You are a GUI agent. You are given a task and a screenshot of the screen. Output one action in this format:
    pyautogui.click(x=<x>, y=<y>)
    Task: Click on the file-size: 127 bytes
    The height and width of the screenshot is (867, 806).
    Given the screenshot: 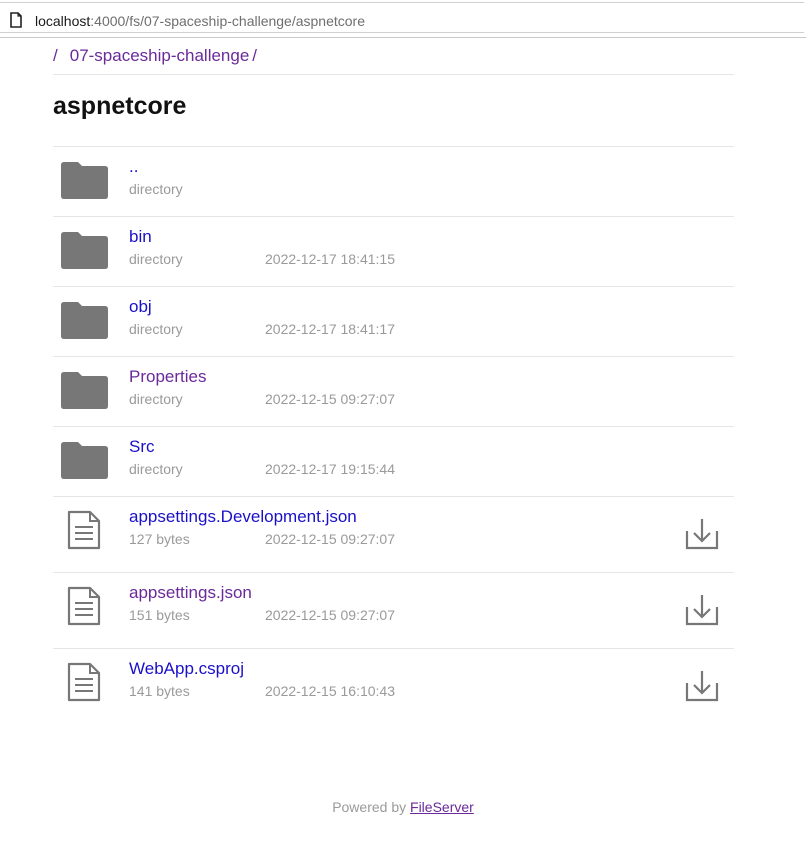 What is the action you would take?
    pyautogui.click(x=159, y=539)
    